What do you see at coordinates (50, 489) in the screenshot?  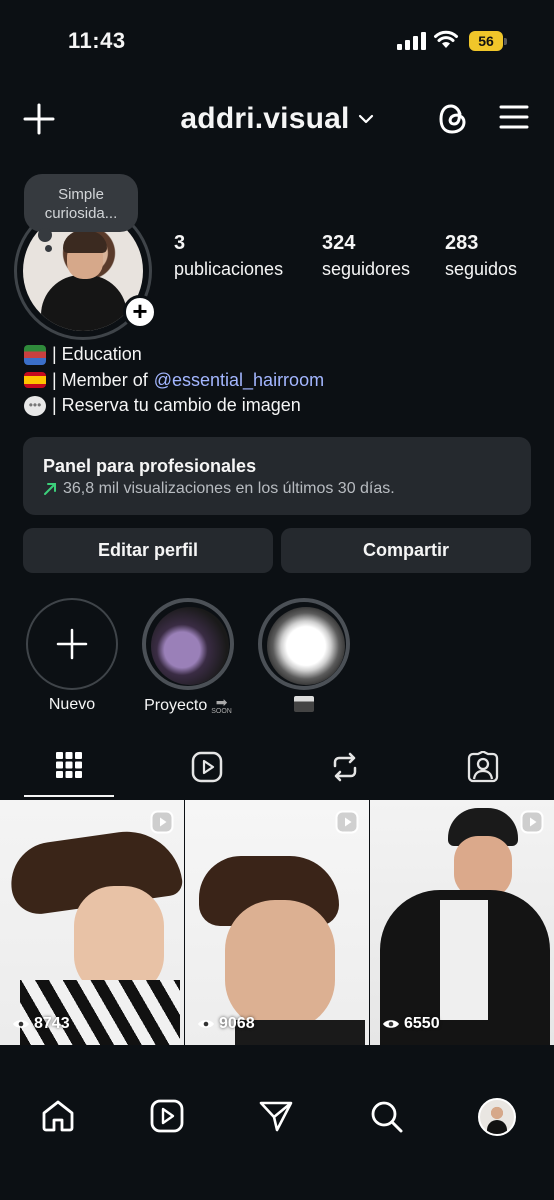 I see `trend-up-arrow-icon` at bounding box center [50, 489].